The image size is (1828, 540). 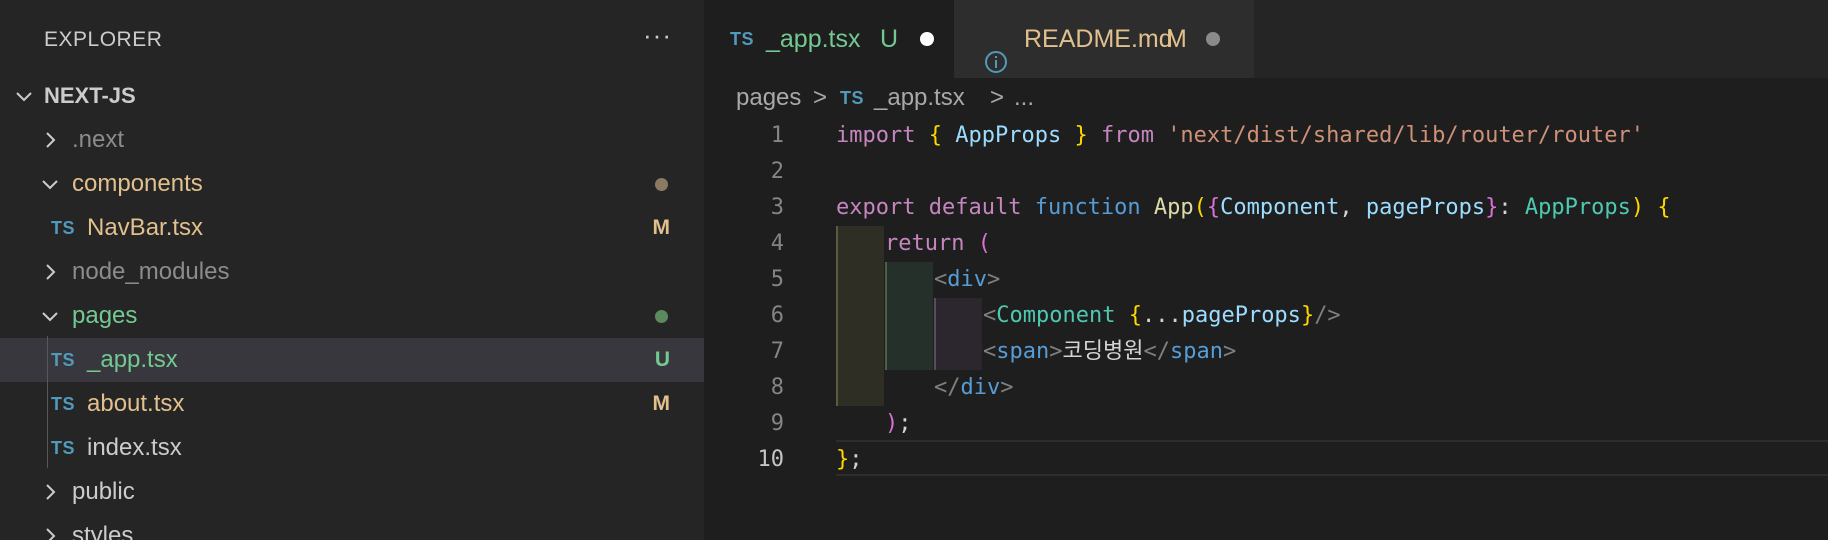 What do you see at coordinates (849, 459) in the screenshot?
I see `code-line-10: };` at bounding box center [849, 459].